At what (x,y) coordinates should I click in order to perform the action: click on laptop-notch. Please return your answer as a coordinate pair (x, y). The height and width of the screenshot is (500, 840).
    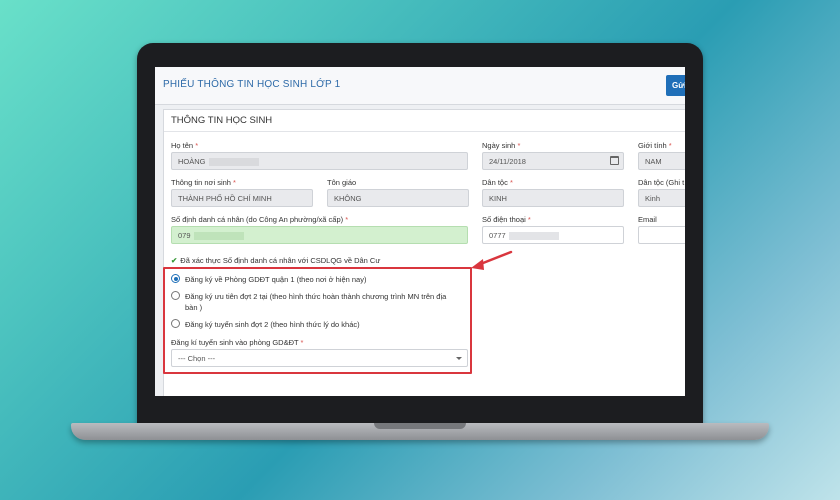
    Looking at the image, I should click on (420, 426).